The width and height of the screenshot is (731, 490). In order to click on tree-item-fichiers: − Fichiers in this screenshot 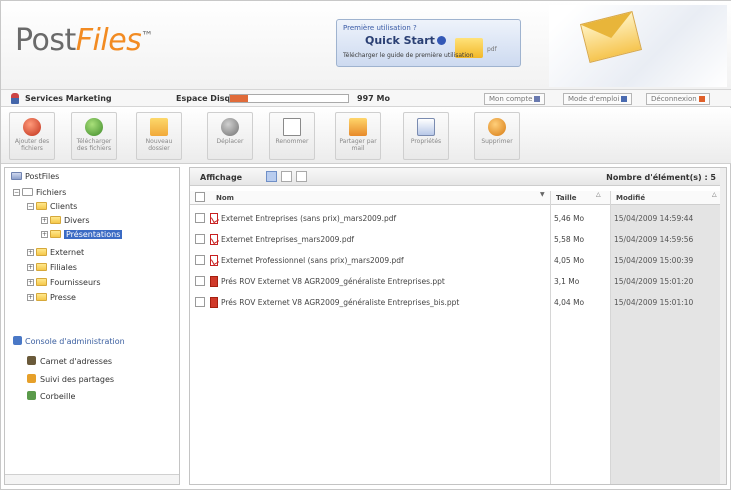, I will do `click(39, 193)`.